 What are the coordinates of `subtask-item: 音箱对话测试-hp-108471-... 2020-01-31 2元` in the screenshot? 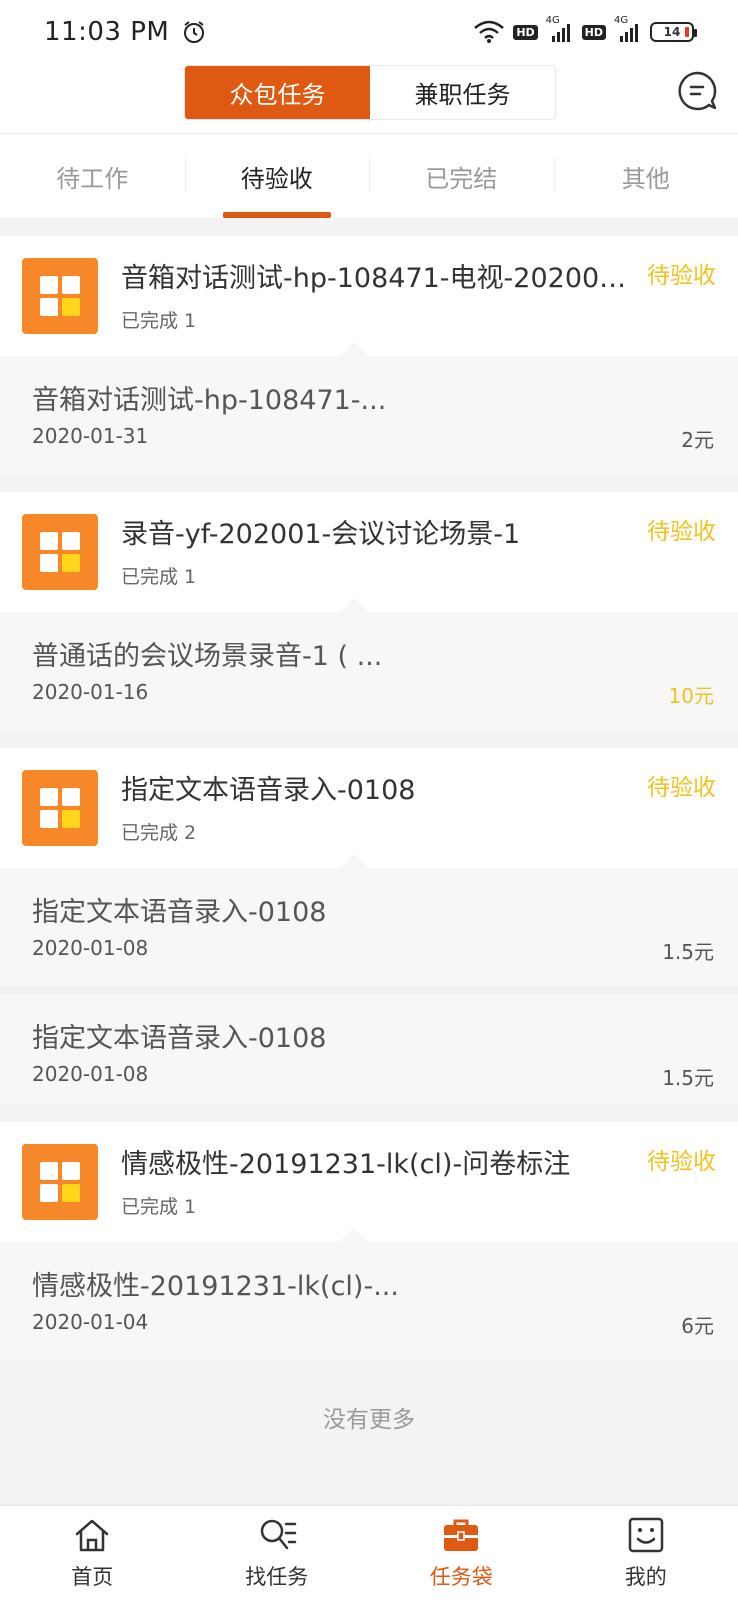 It's located at (369, 415).